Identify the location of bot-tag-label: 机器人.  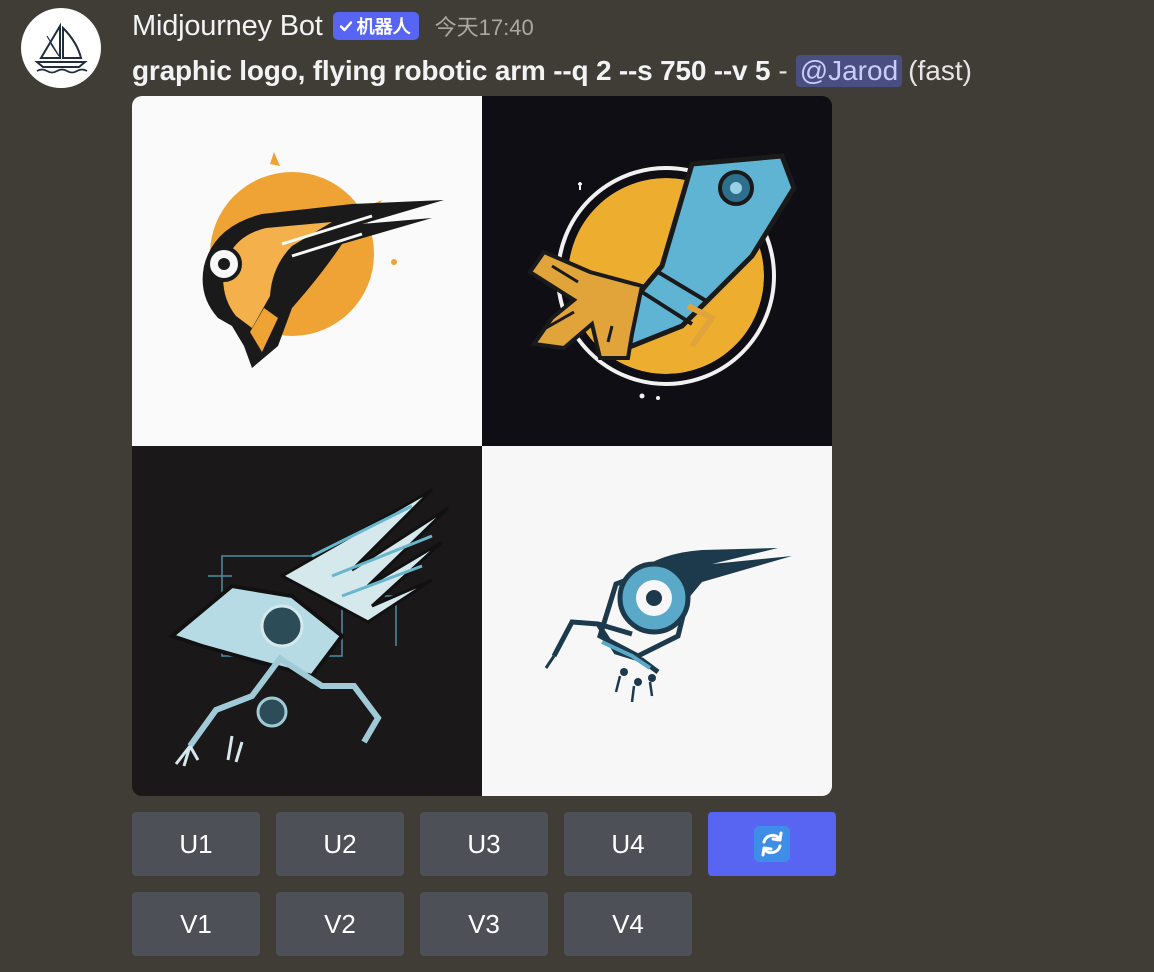
(383, 27).